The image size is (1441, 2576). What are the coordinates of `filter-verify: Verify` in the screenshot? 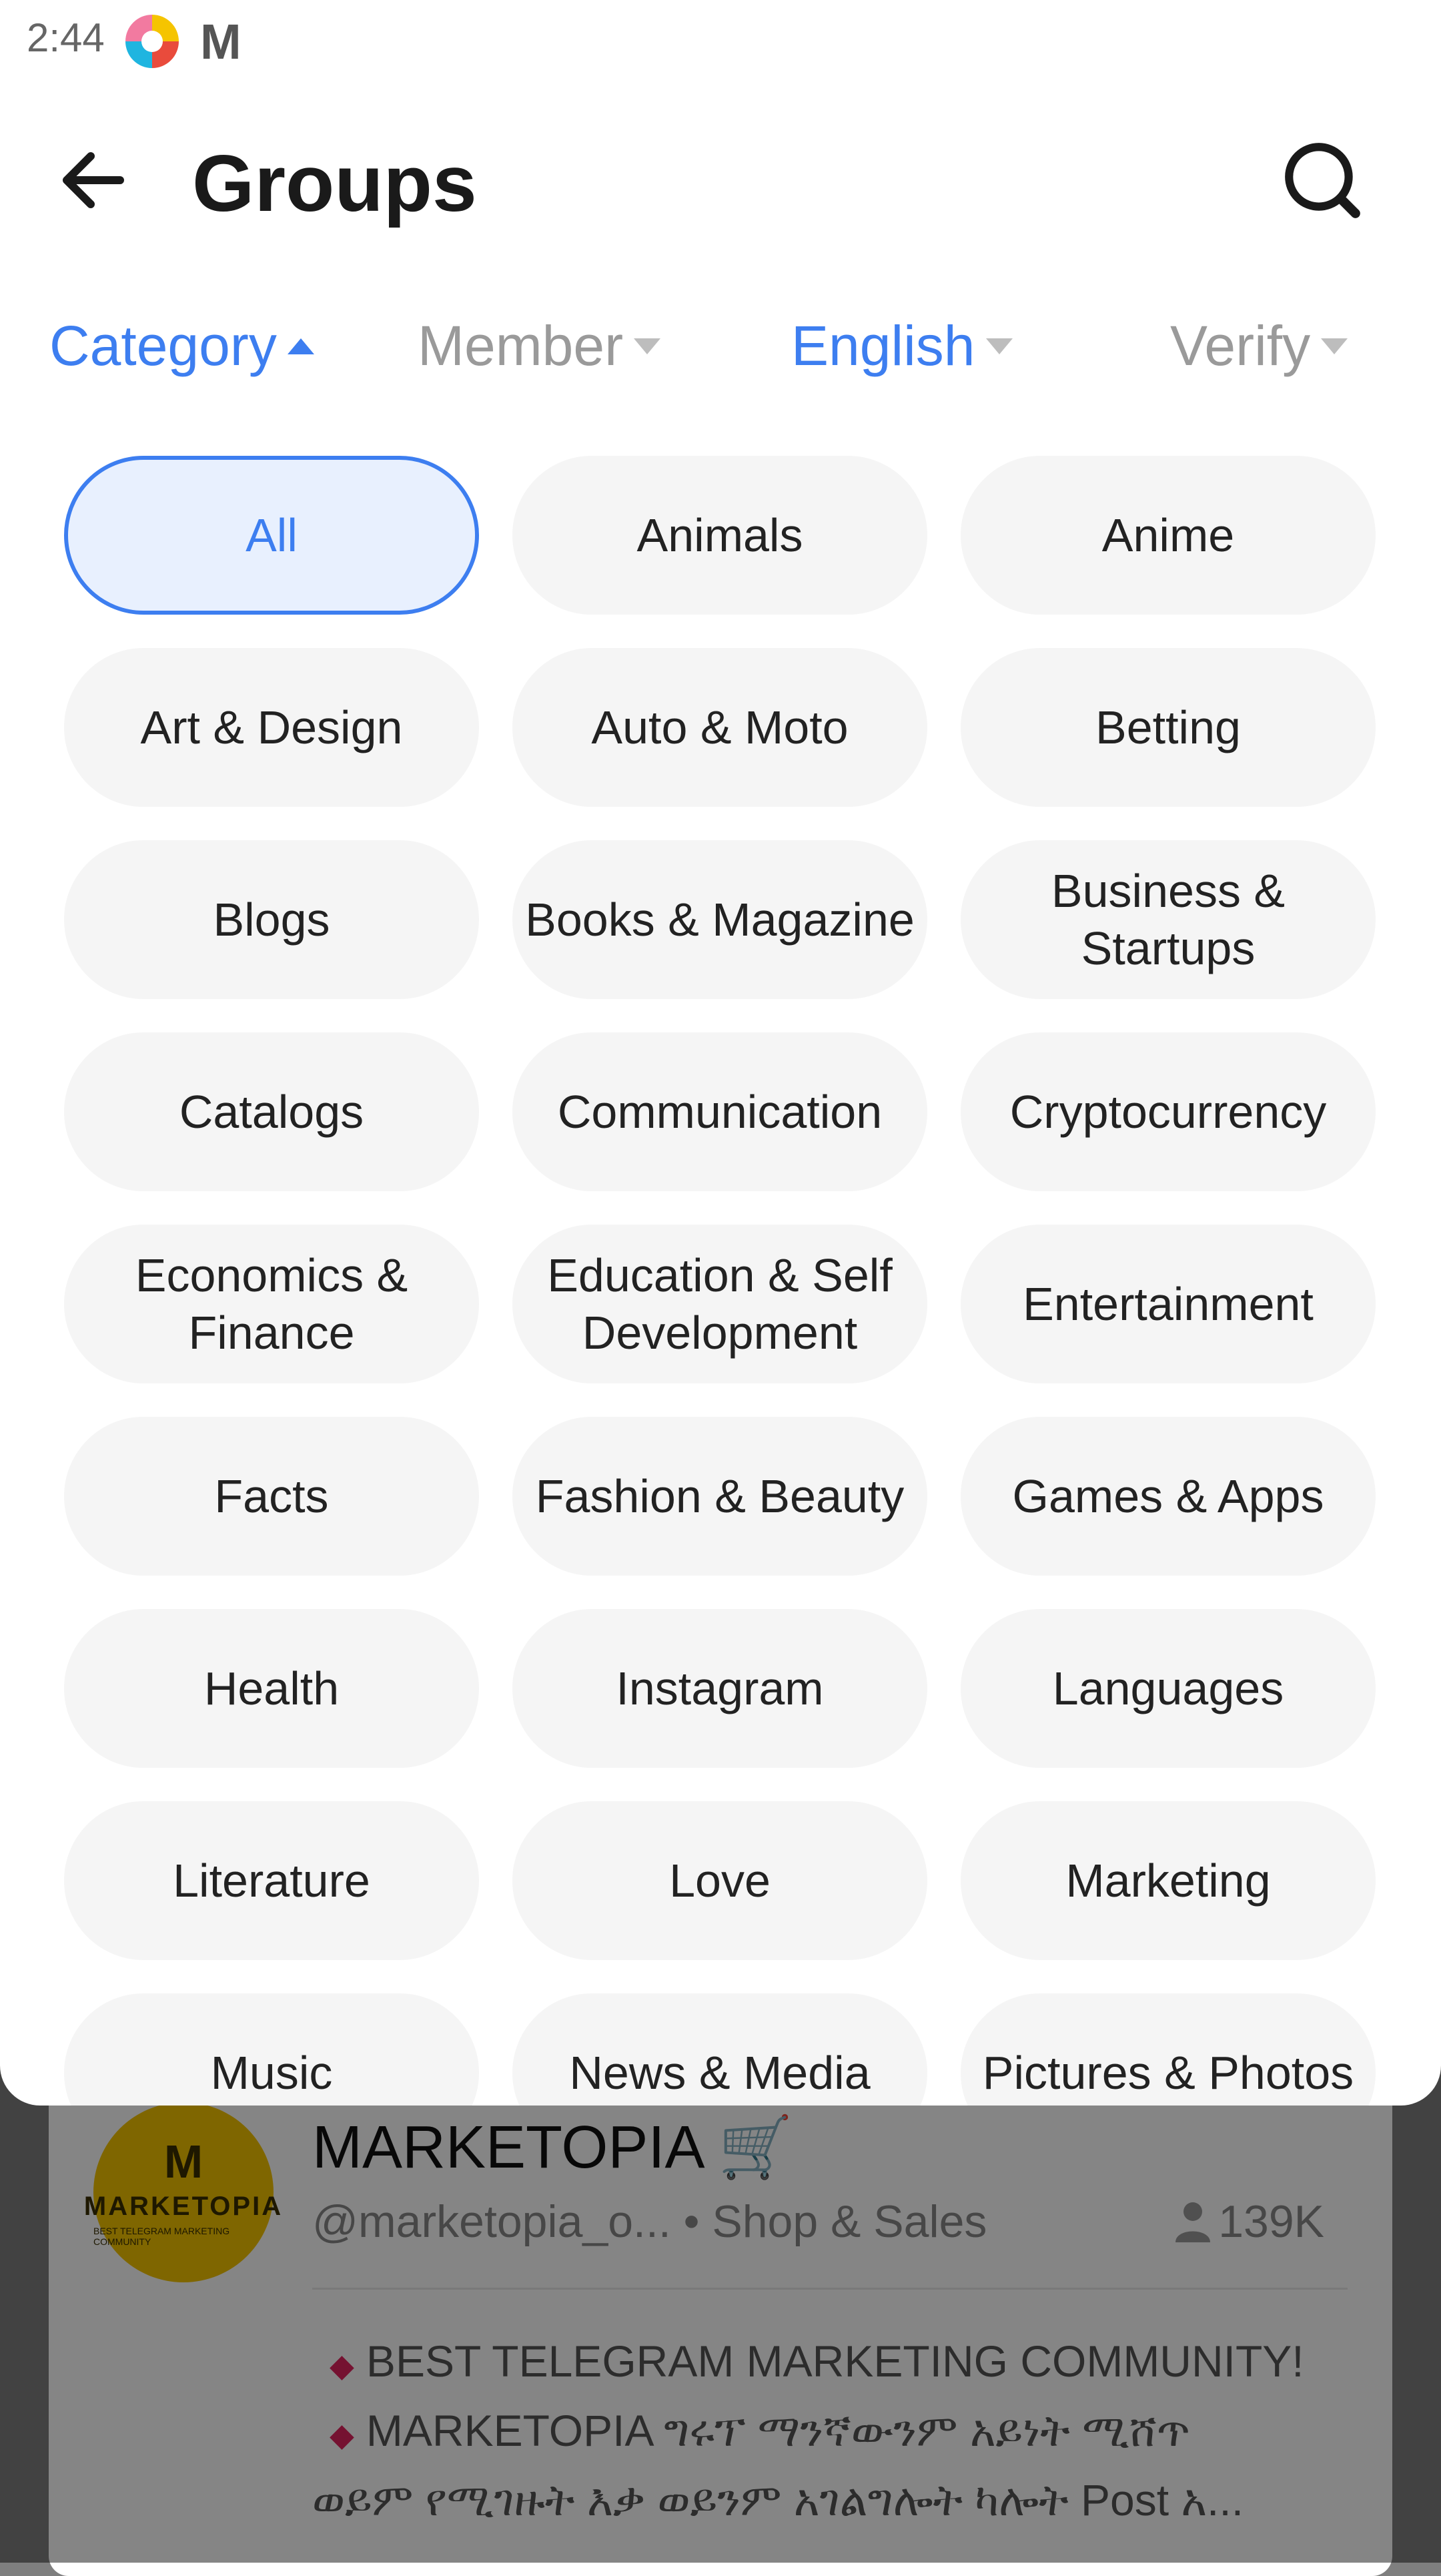 It's located at (1259, 346).